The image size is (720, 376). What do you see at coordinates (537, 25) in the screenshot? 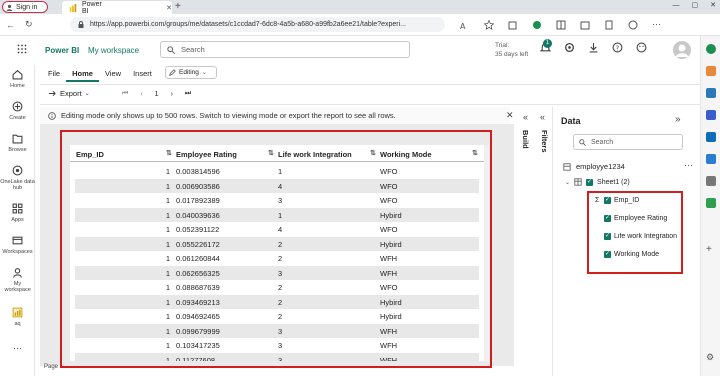
I see `copilot-icon` at bounding box center [537, 25].